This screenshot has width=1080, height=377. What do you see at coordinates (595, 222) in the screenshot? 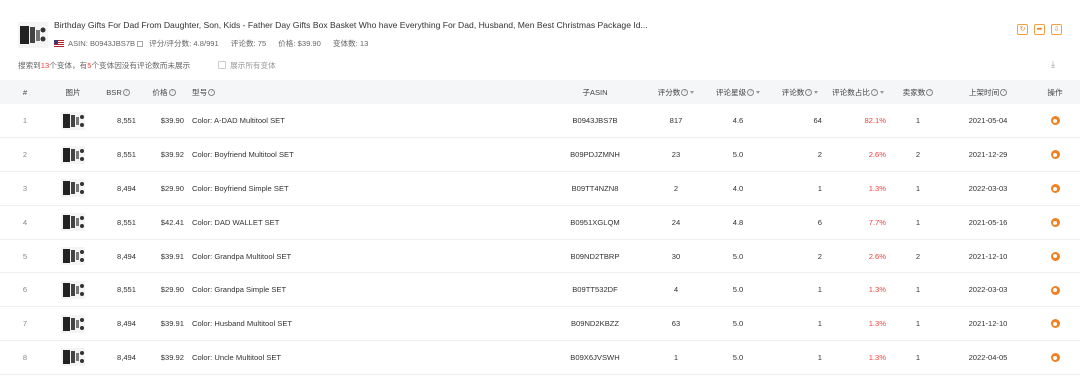
I see `row-asin: B0951XGLQM` at bounding box center [595, 222].